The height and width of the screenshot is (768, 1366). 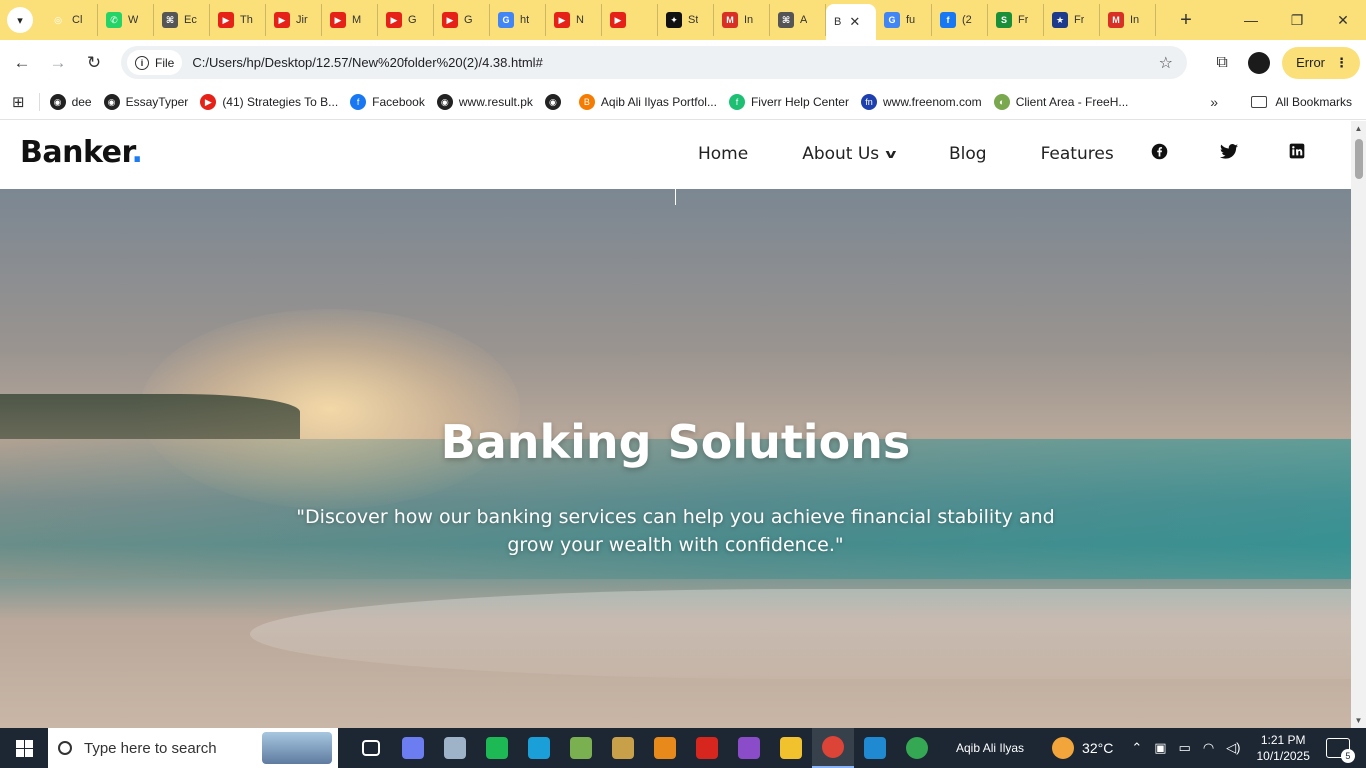 I want to click on tab-favicon-icon: ▶, so click(x=450, y=20).